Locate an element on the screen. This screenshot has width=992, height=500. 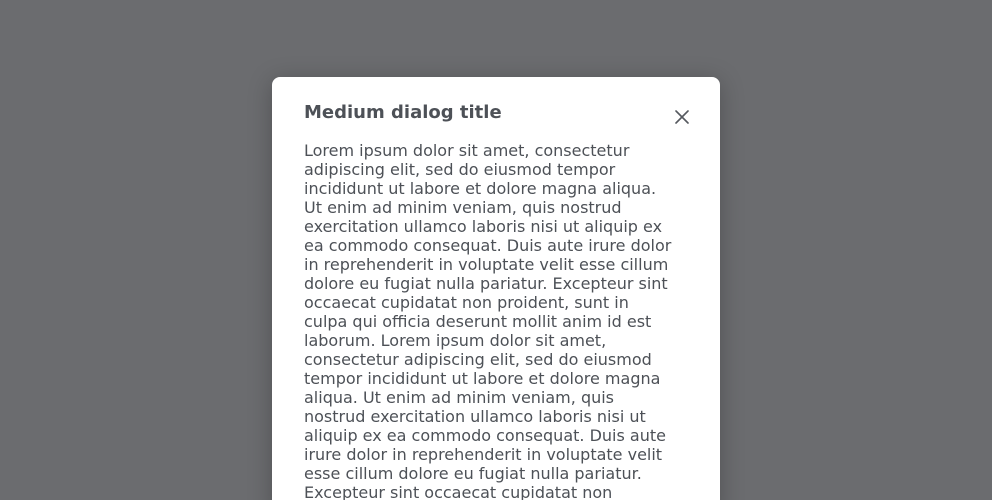
close-button is located at coordinates (682, 117).